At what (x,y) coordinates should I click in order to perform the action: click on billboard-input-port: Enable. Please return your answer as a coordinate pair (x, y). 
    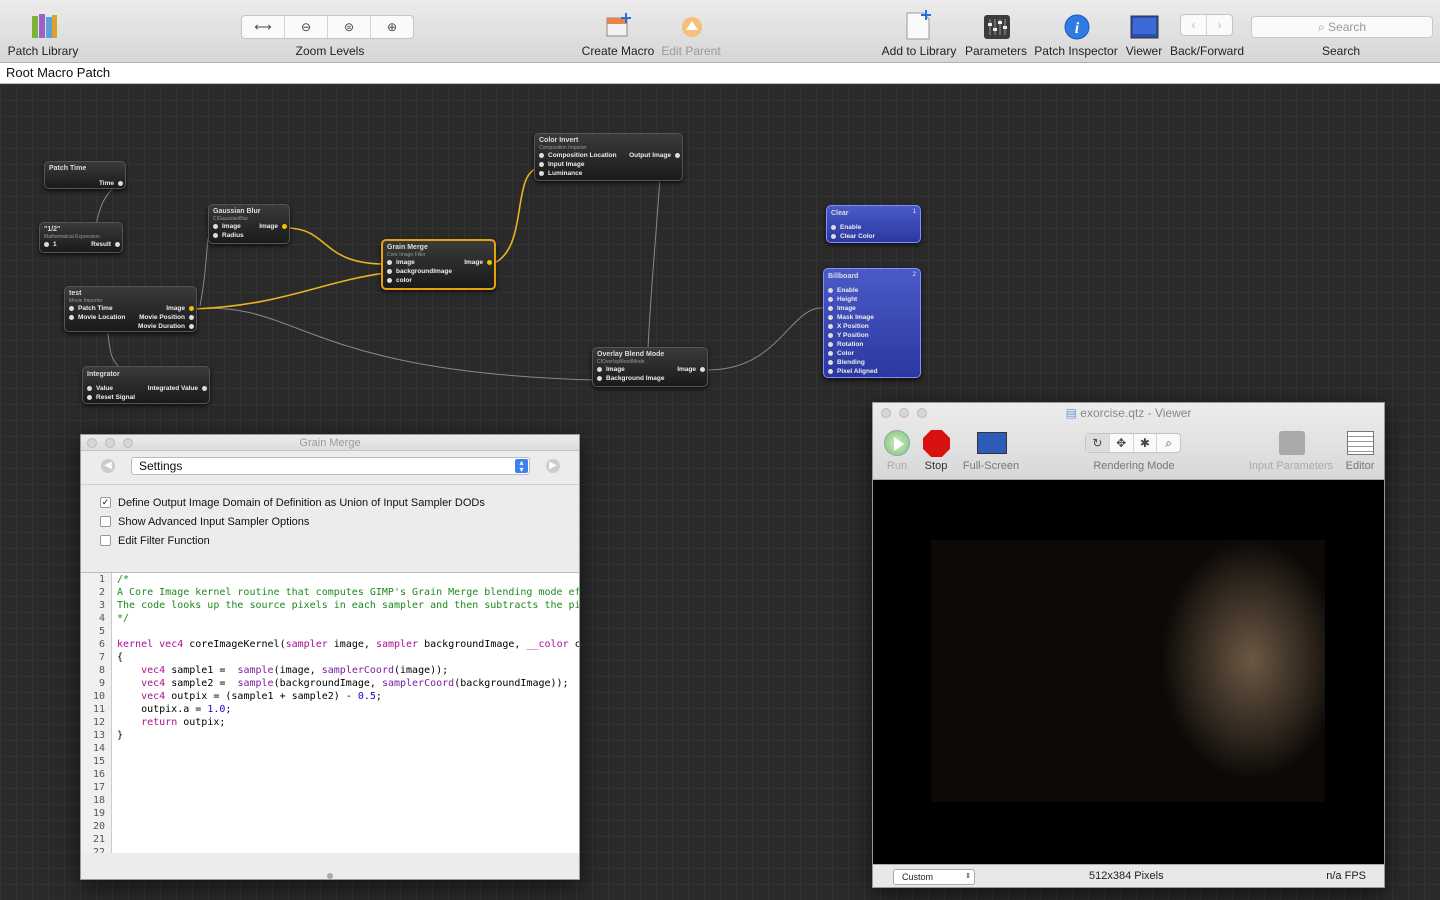
    Looking at the image, I should click on (847, 290).